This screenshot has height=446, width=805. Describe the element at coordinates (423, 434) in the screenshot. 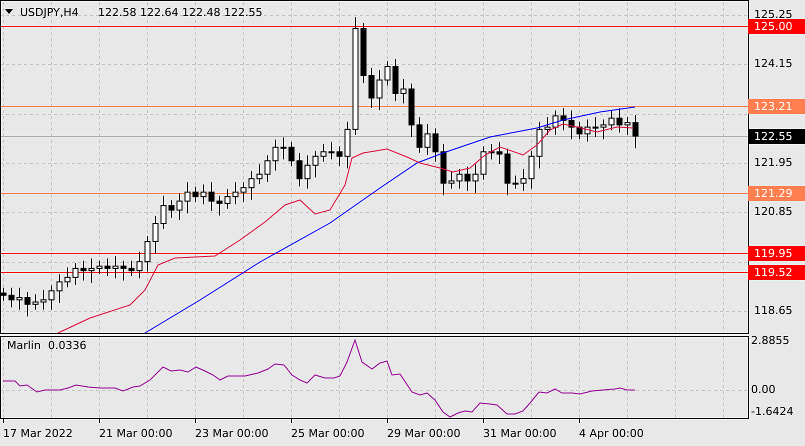

I see `time-label: 29 Mar 00:00` at that location.